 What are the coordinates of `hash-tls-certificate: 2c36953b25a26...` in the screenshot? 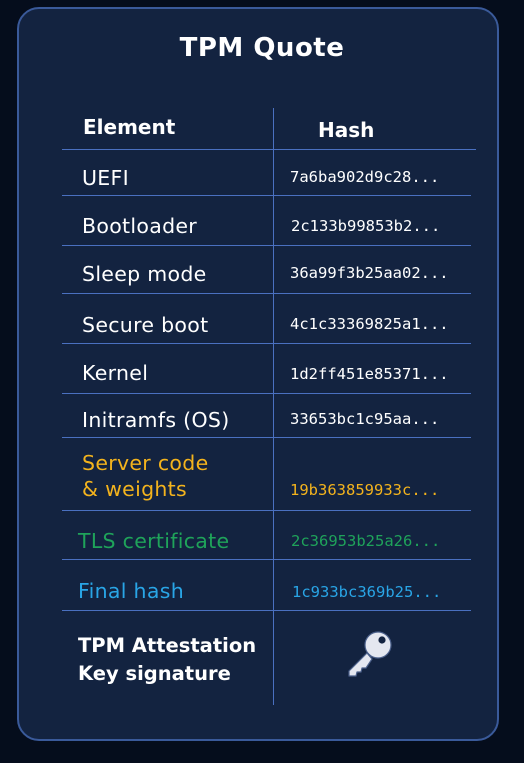 It's located at (366, 541).